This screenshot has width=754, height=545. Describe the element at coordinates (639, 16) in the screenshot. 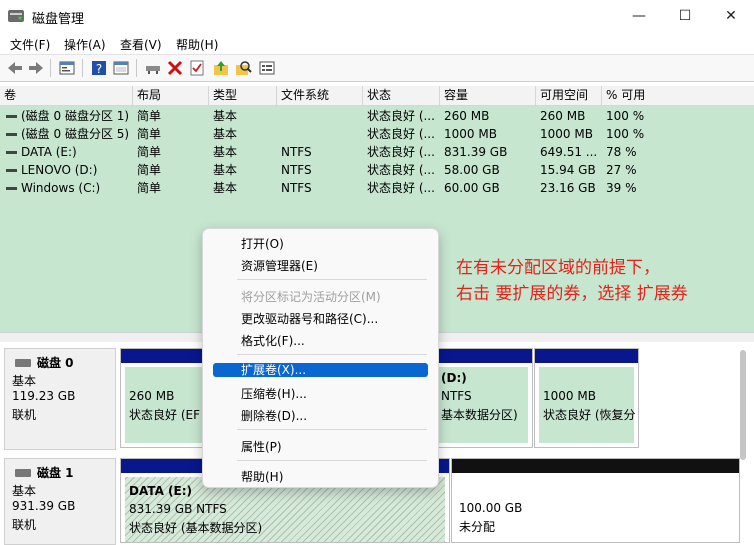

I see `minimize-button: —` at that location.